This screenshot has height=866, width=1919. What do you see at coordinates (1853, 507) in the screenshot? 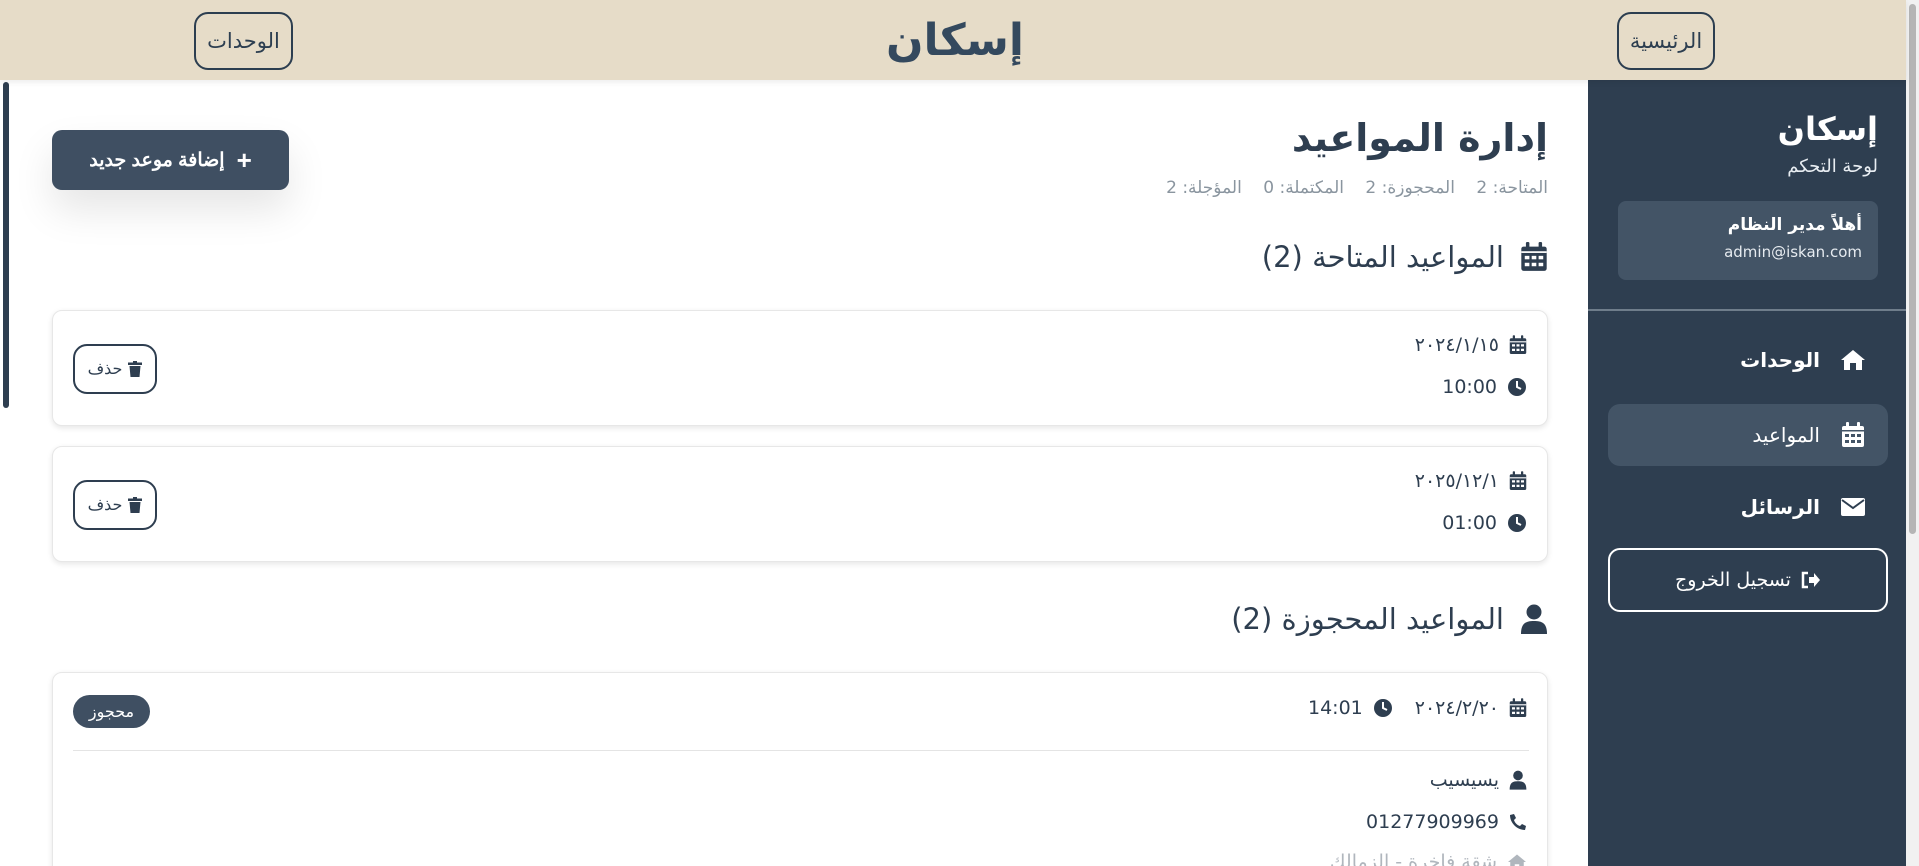
I see `envelope-icon` at bounding box center [1853, 507].